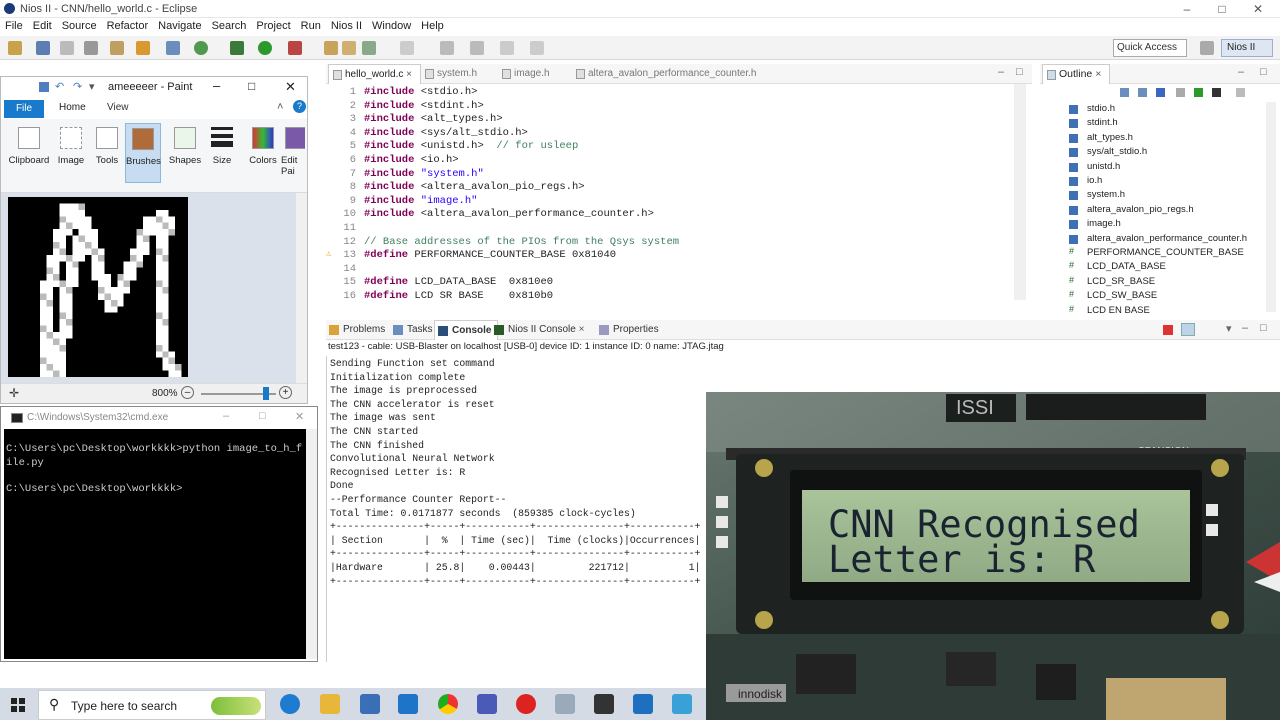 The width and height of the screenshot is (1280, 720). I want to click on new-icon, so click(15, 48).